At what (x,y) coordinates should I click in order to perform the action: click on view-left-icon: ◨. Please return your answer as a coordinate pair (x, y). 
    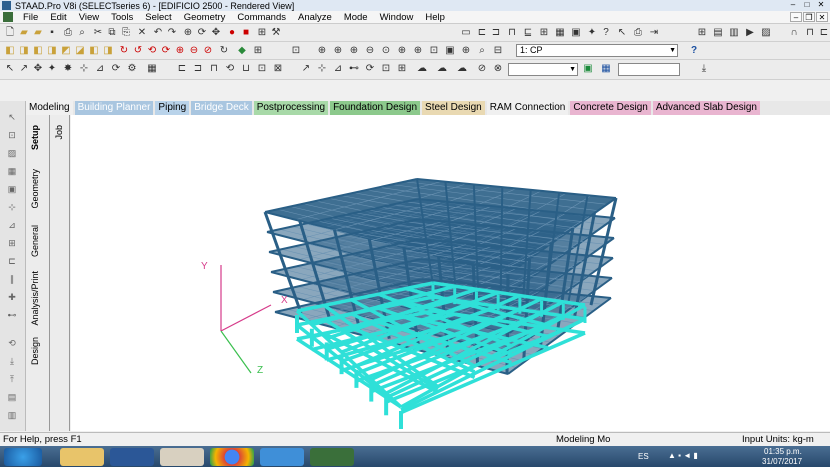
    Looking at the image, I should click on (52, 51).